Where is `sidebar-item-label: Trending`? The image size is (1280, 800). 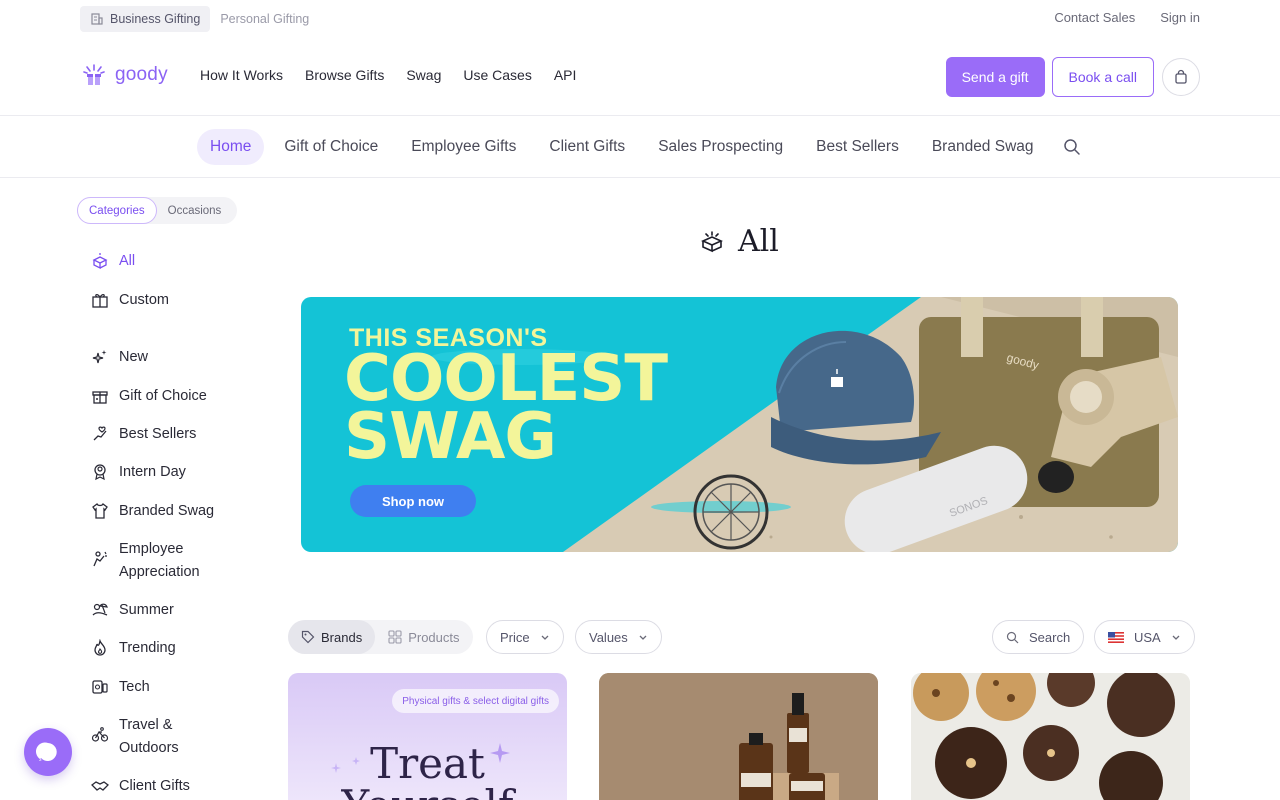
sidebar-item-label: Trending is located at coordinates (147, 648).